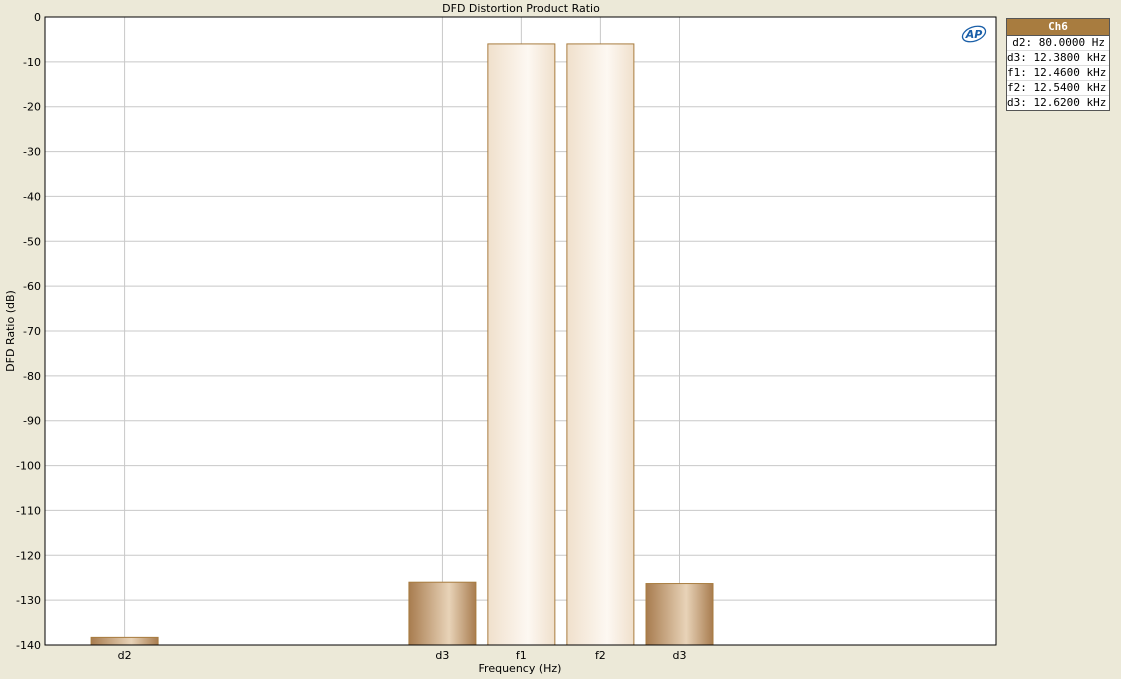 The image size is (1121, 679). Describe the element at coordinates (28, 555) in the screenshot. I see `y-tick-label: -120` at that location.